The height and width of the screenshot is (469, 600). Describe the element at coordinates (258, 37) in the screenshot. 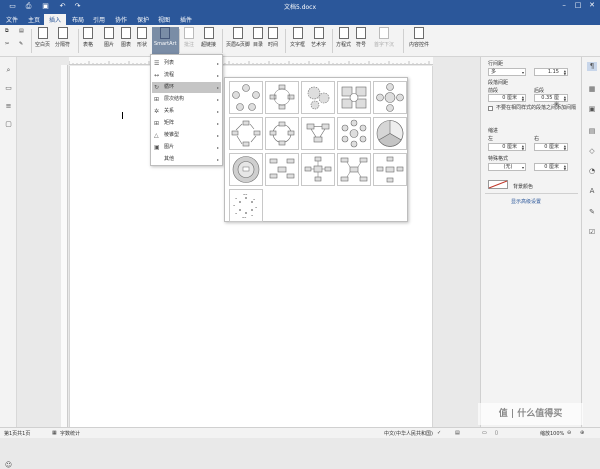

I see `toc-button: 目录` at that location.